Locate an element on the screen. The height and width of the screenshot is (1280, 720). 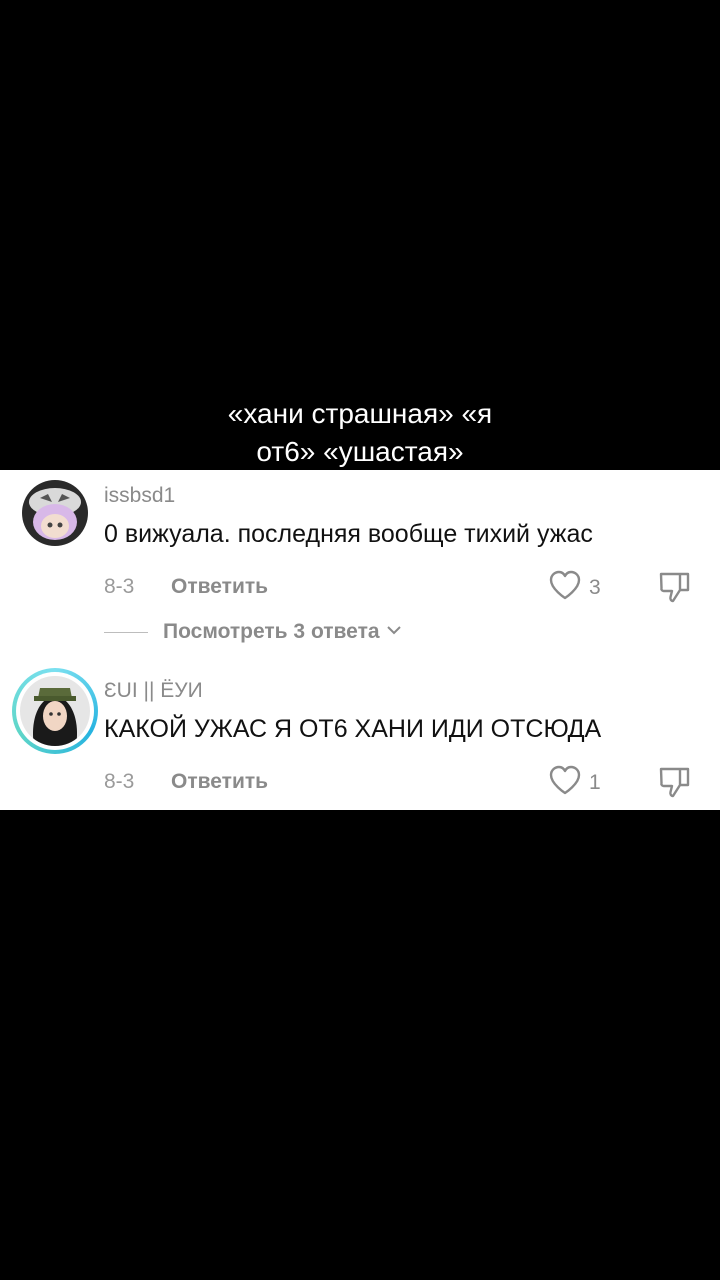
divider-line is located at coordinates (126, 632).